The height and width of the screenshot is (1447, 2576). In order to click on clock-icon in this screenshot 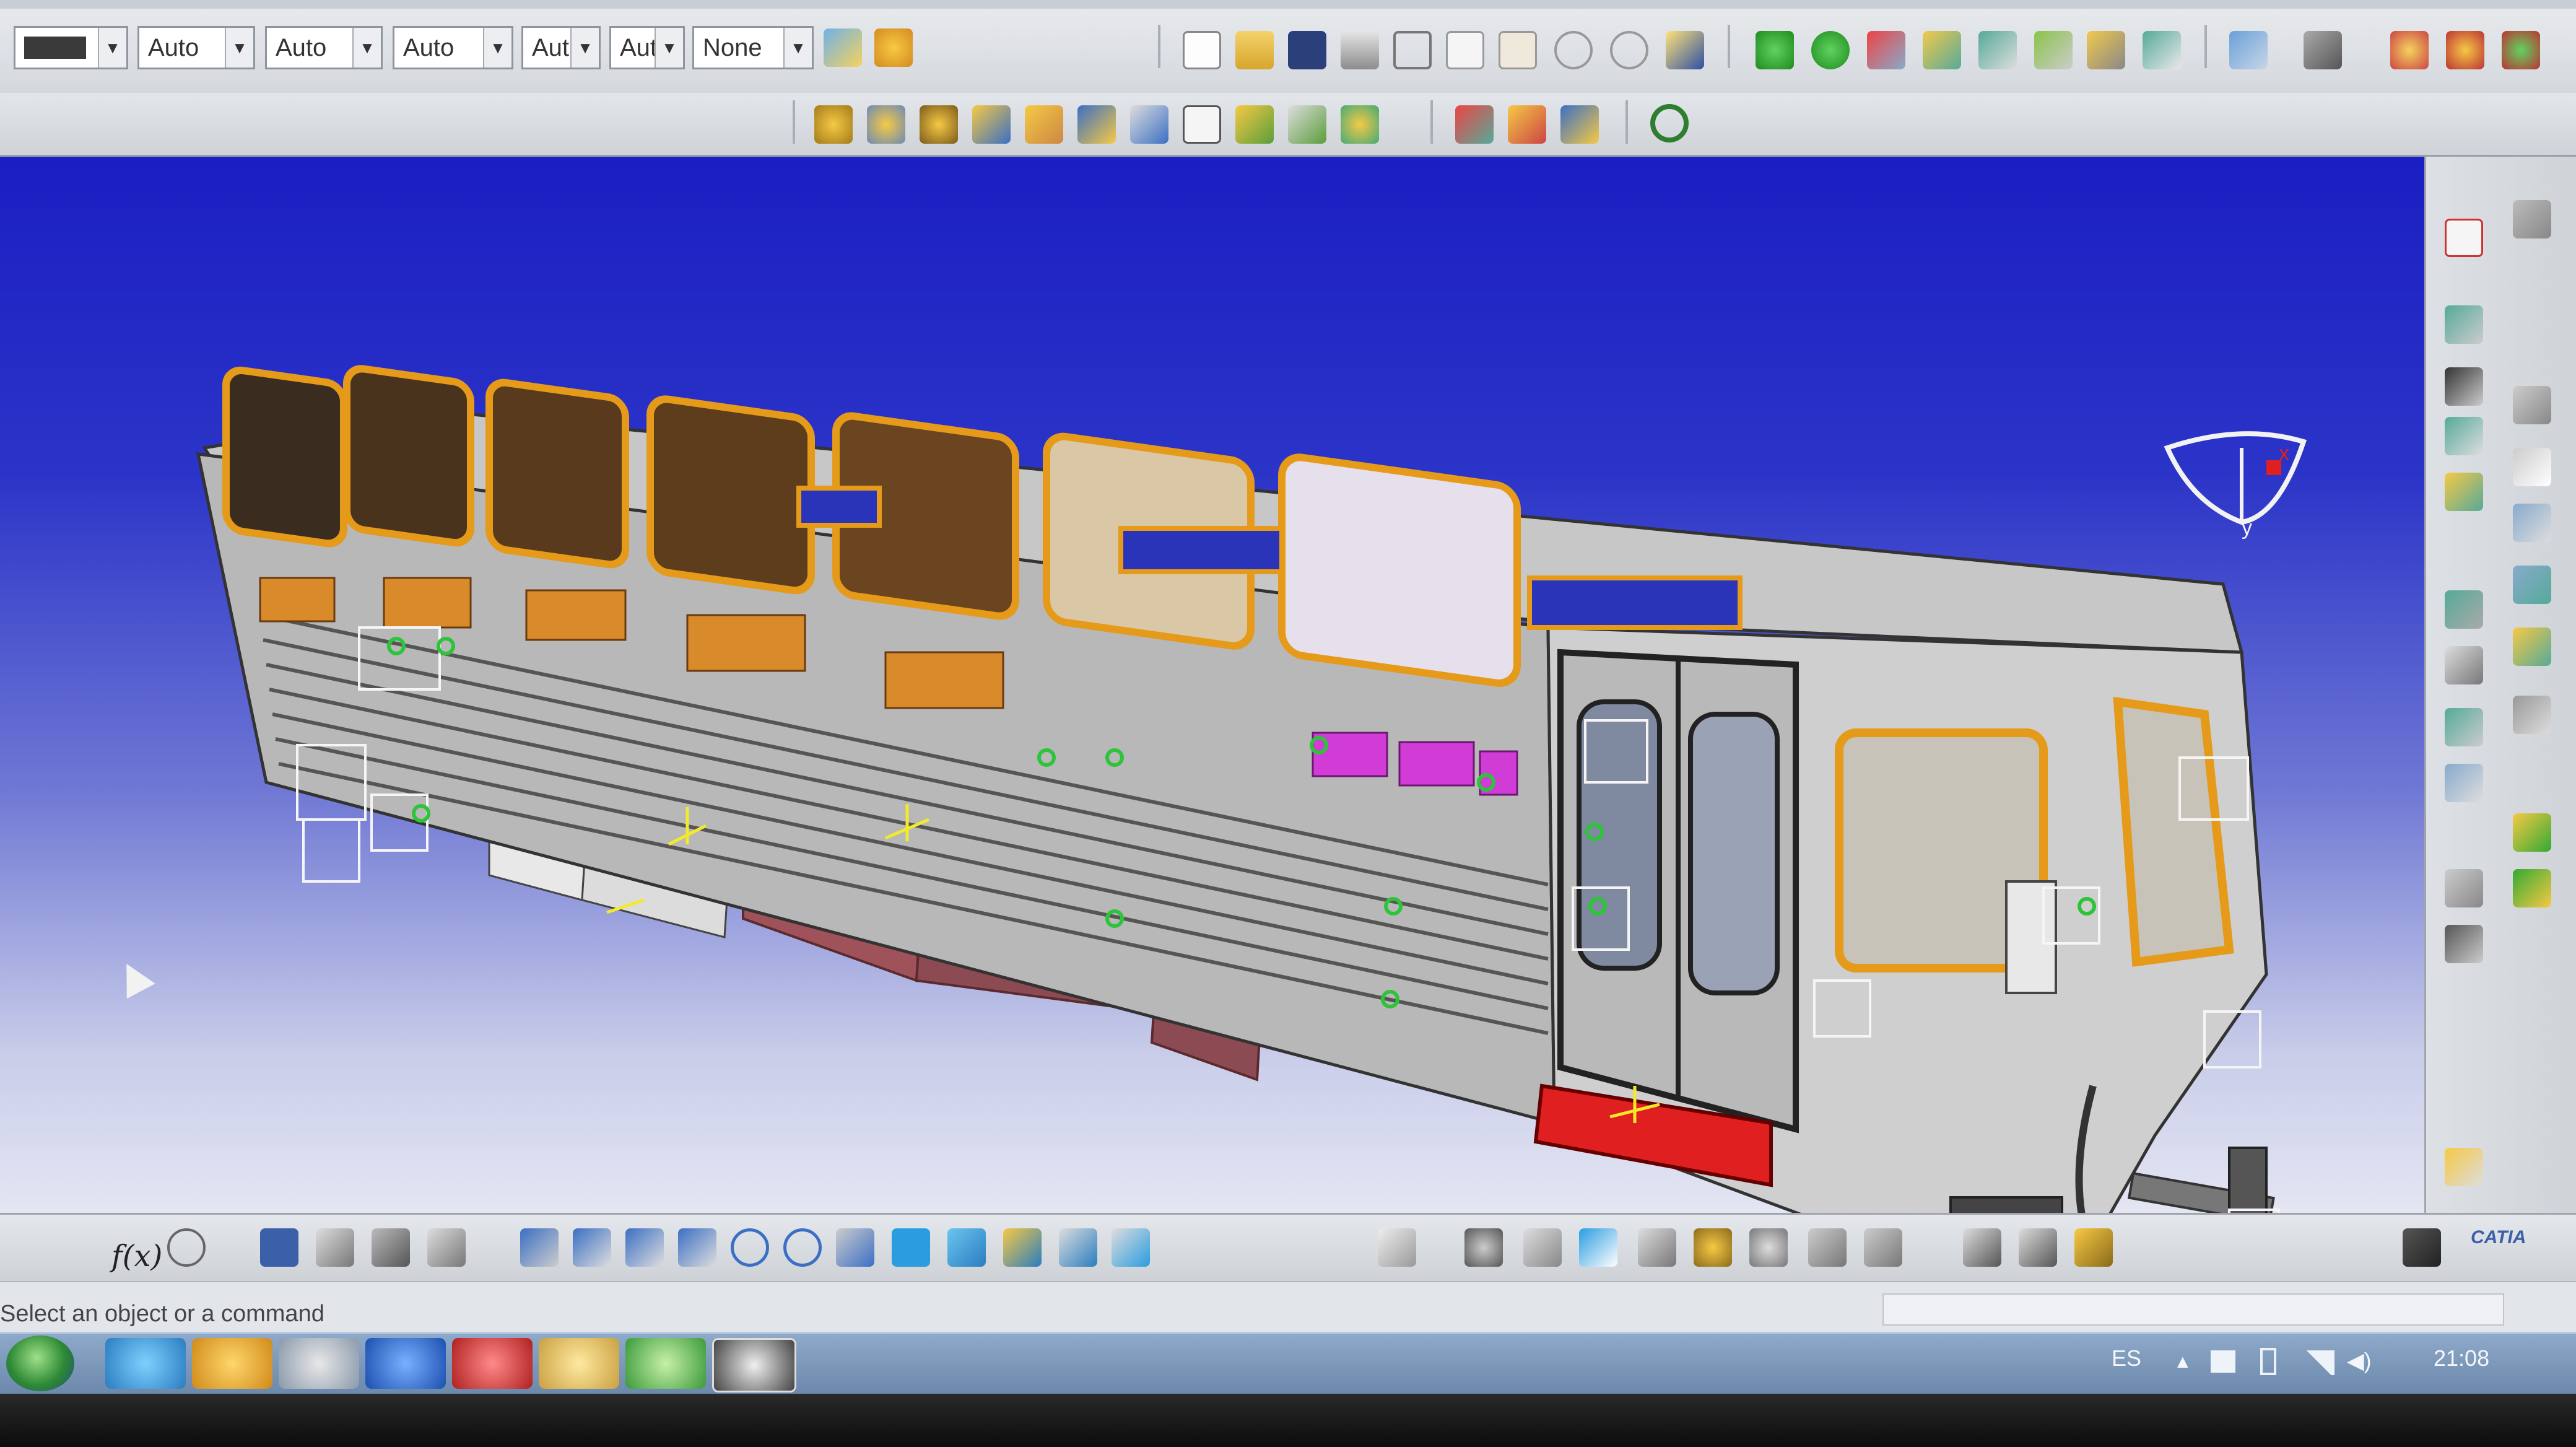, I will do `click(319, 1364)`.